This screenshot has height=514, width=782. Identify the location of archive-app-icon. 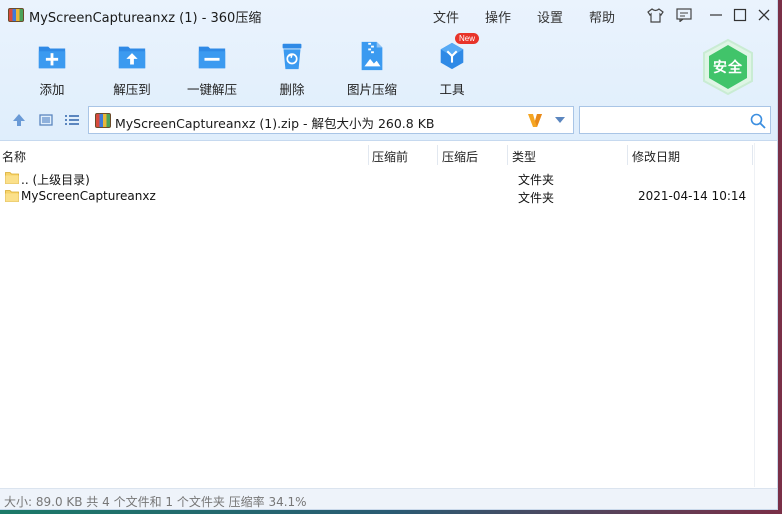
(16, 15).